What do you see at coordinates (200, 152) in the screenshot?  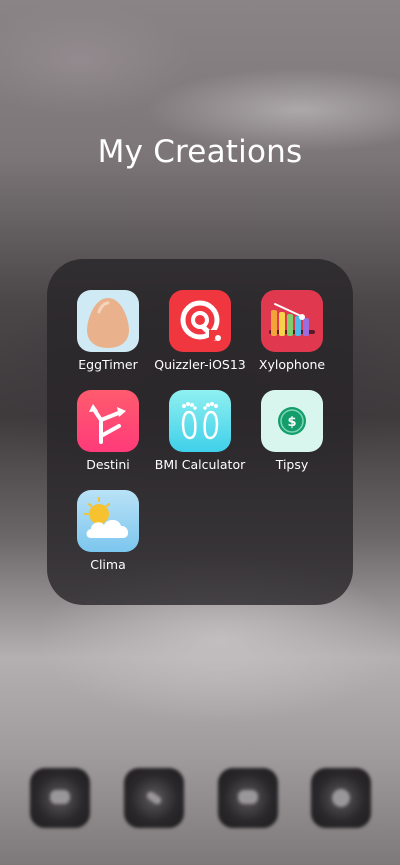 I see `folder-title: My Creations` at bounding box center [200, 152].